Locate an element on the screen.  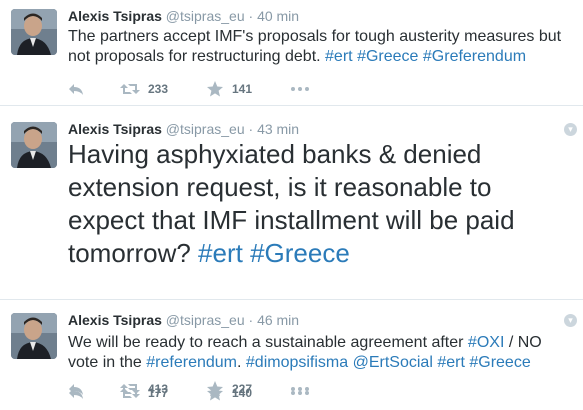
timestamp: 46 min is located at coordinates (278, 320).